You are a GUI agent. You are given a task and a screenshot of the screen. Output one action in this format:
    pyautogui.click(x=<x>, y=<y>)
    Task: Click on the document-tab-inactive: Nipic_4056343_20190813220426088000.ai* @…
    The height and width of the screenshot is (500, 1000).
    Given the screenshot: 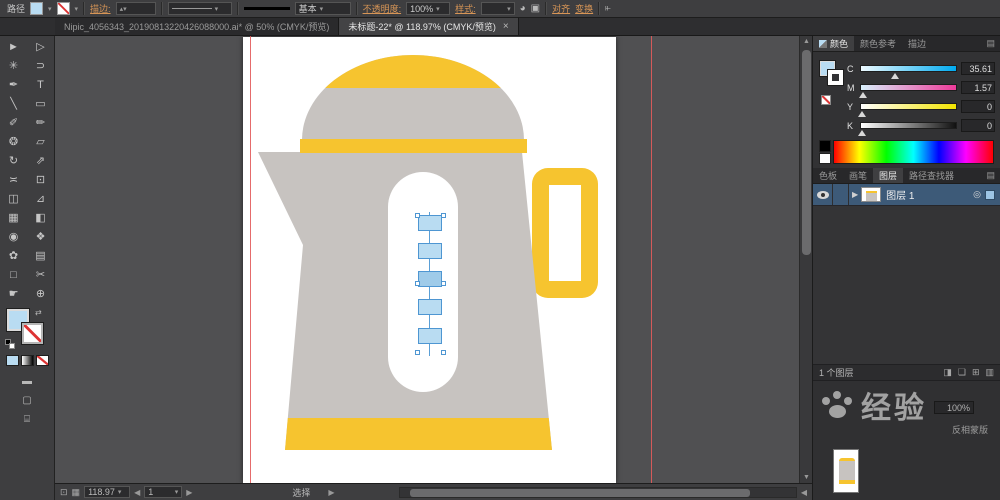 What is the action you would take?
    pyautogui.click(x=197, y=26)
    